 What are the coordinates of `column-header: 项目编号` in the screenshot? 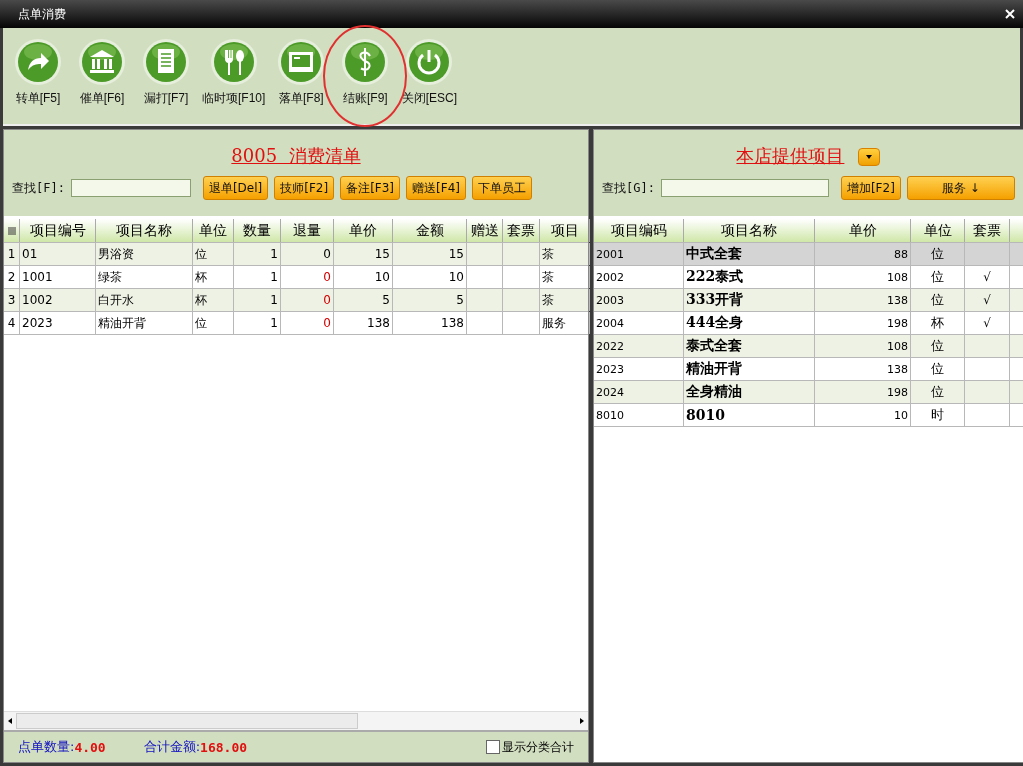 It's located at (58, 230).